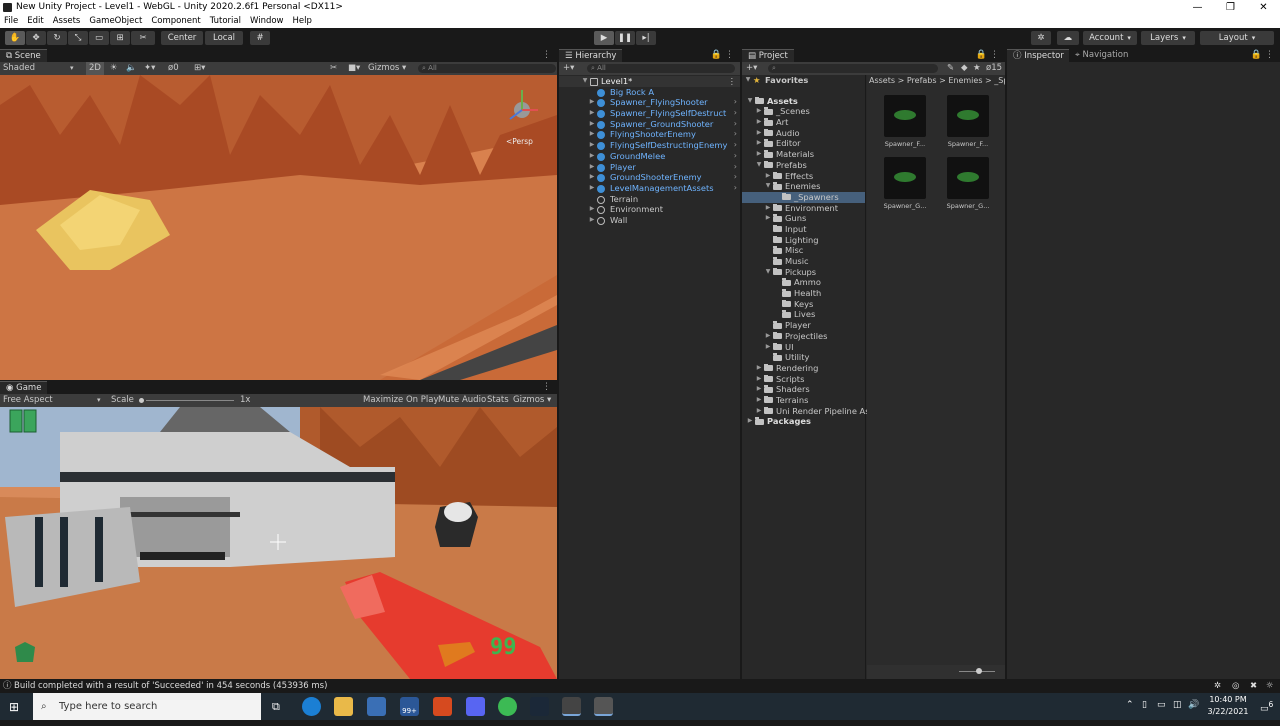 This screenshot has height=726, width=1280. What do you see at coordinates (853, 68) in the screenshot?
I see `project-search-input: ⌕` at bounding box center [853, 68].